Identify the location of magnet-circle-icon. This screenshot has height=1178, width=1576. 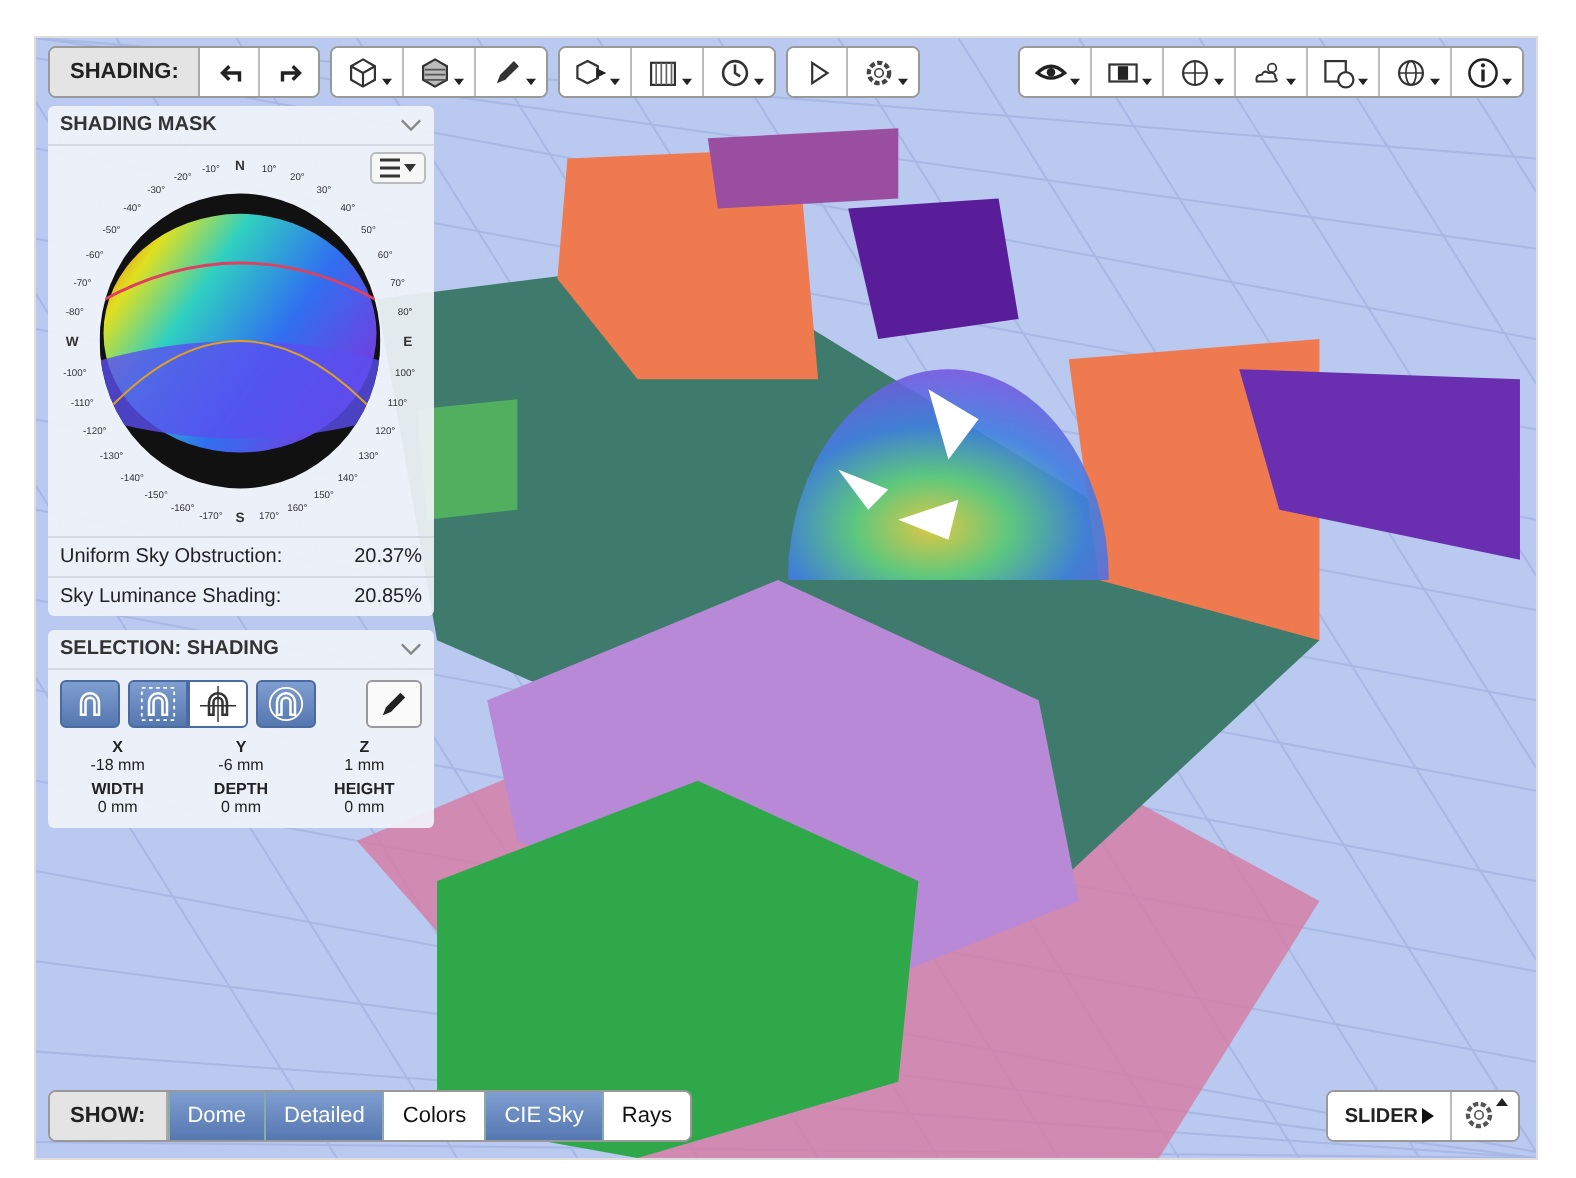
(286, 704).